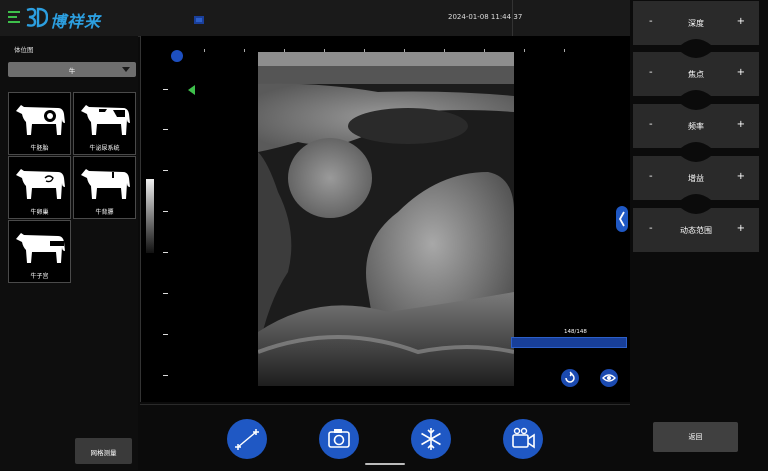  Describe the element at coordinates (385, 464) in the screenshot. I see `home-indicator` at that location.